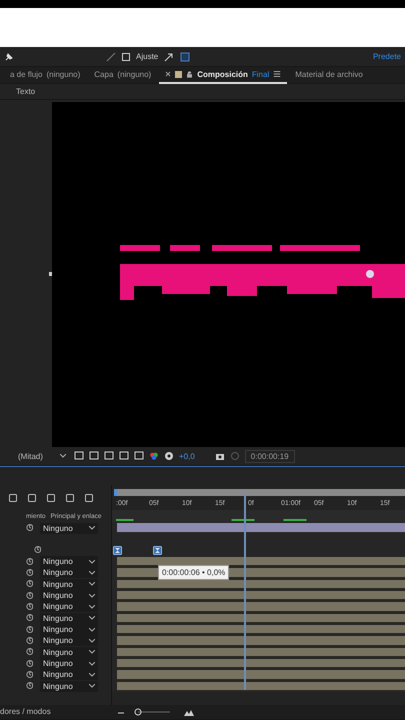  What do you see at coordinates (26, 91) in the screenshot?
I see `text-tab: Texto` at bounding box center [26, 91].